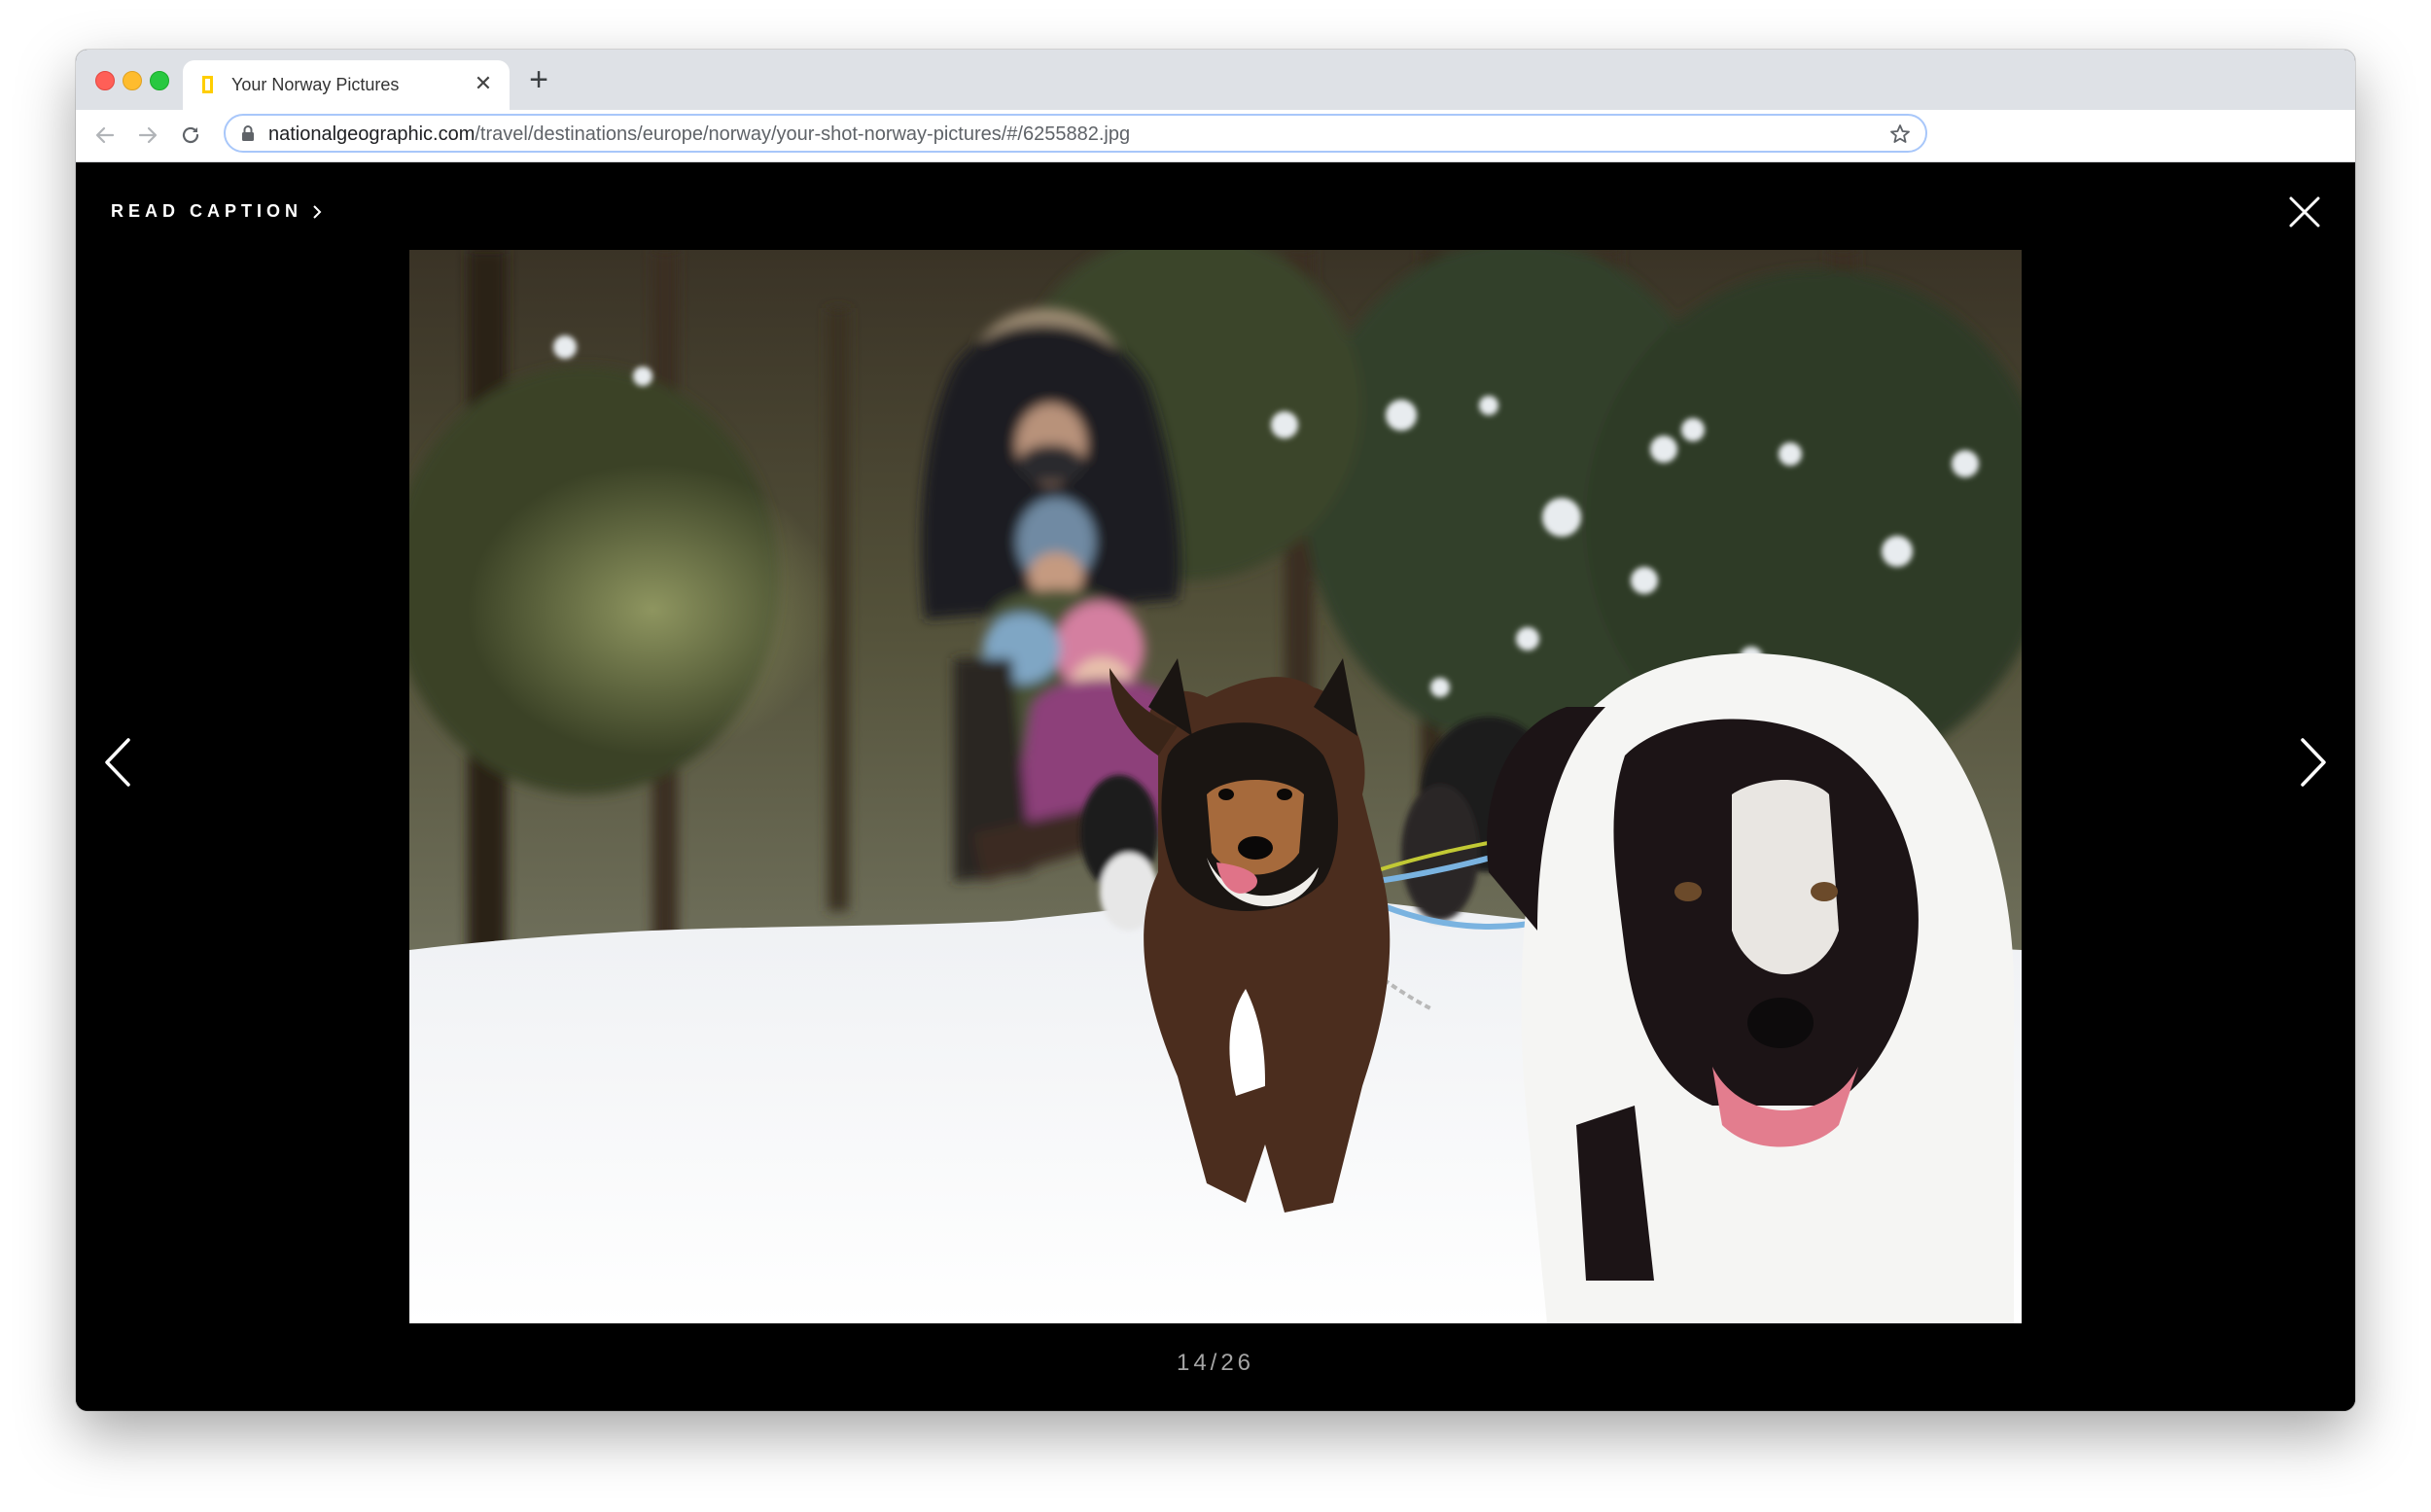 The width and height of the screenshot is (2431, 1512). Describe the element at coordinates (1215, 1363) in the screenshot. I see `photo-counter: 14/26` at that location.